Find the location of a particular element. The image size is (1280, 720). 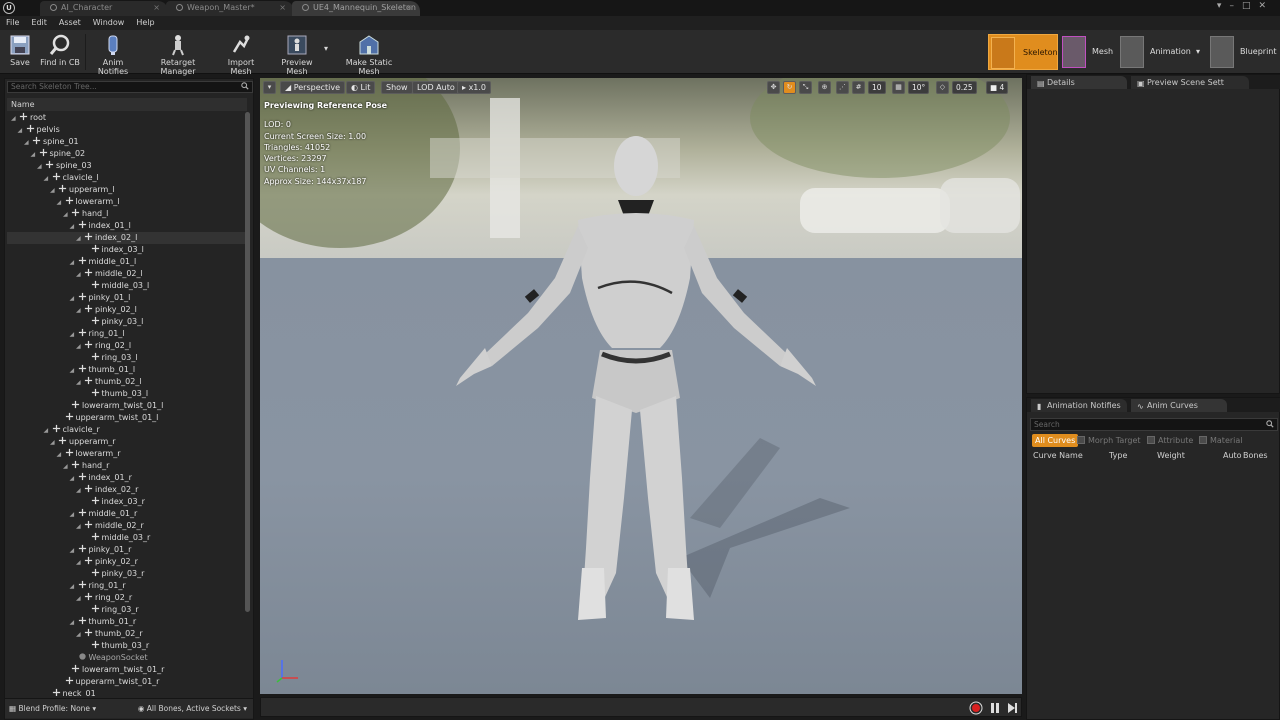

tree-bone-row: thumb_03_r is located at coordinates (126, 646).